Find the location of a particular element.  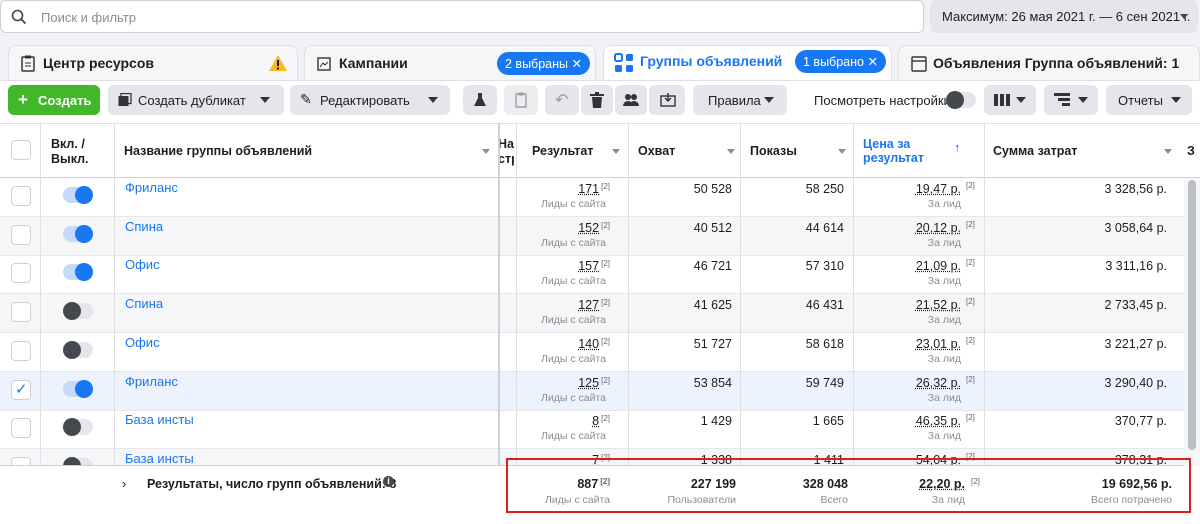

footnote: [2] is located at coordinates (605, 225).